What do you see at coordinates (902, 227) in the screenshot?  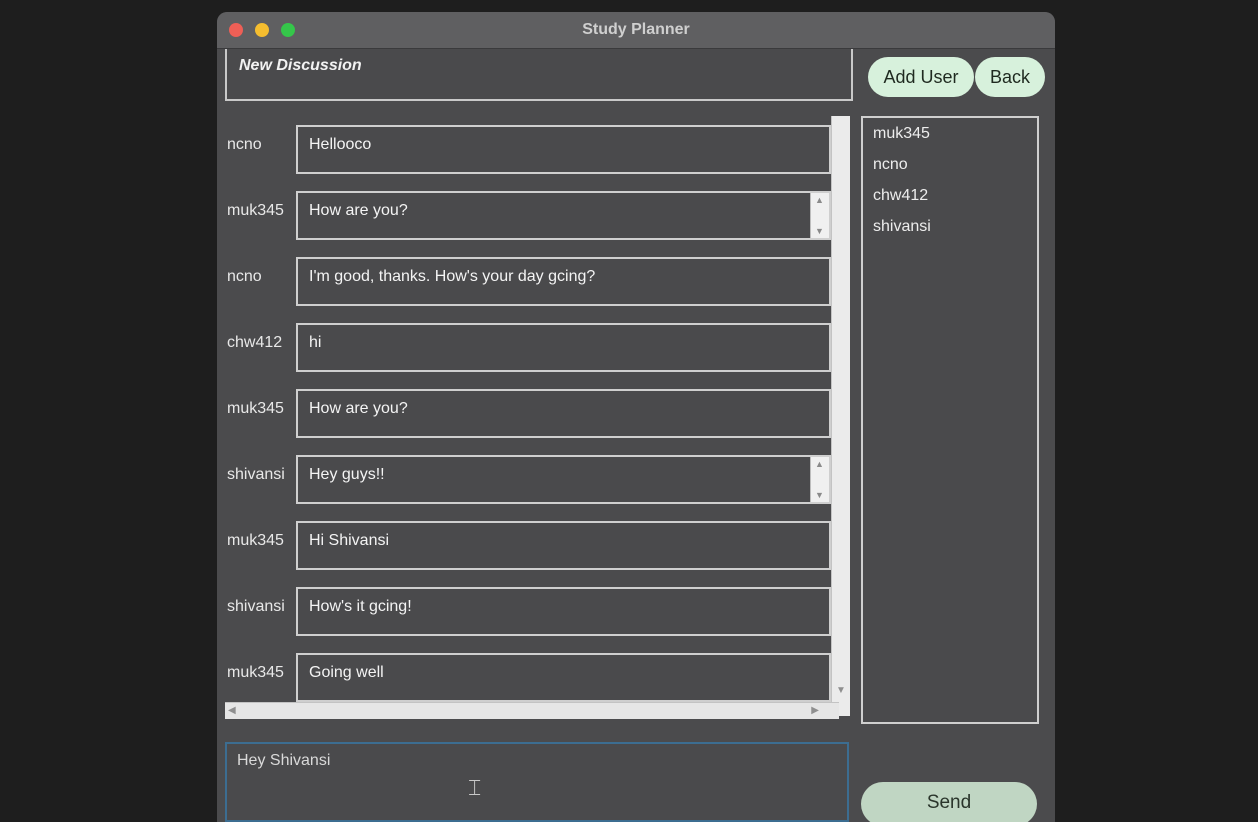 I see `participant-item: shivansi` at bounding box center [902, 227].